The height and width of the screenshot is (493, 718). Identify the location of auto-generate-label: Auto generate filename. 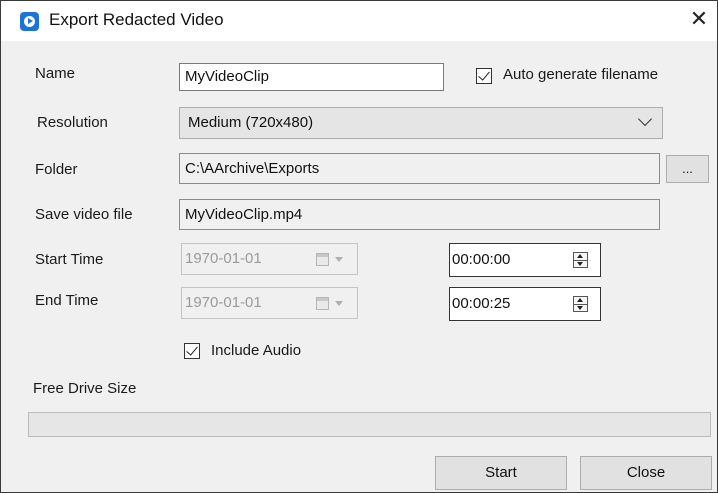
(580, 74).